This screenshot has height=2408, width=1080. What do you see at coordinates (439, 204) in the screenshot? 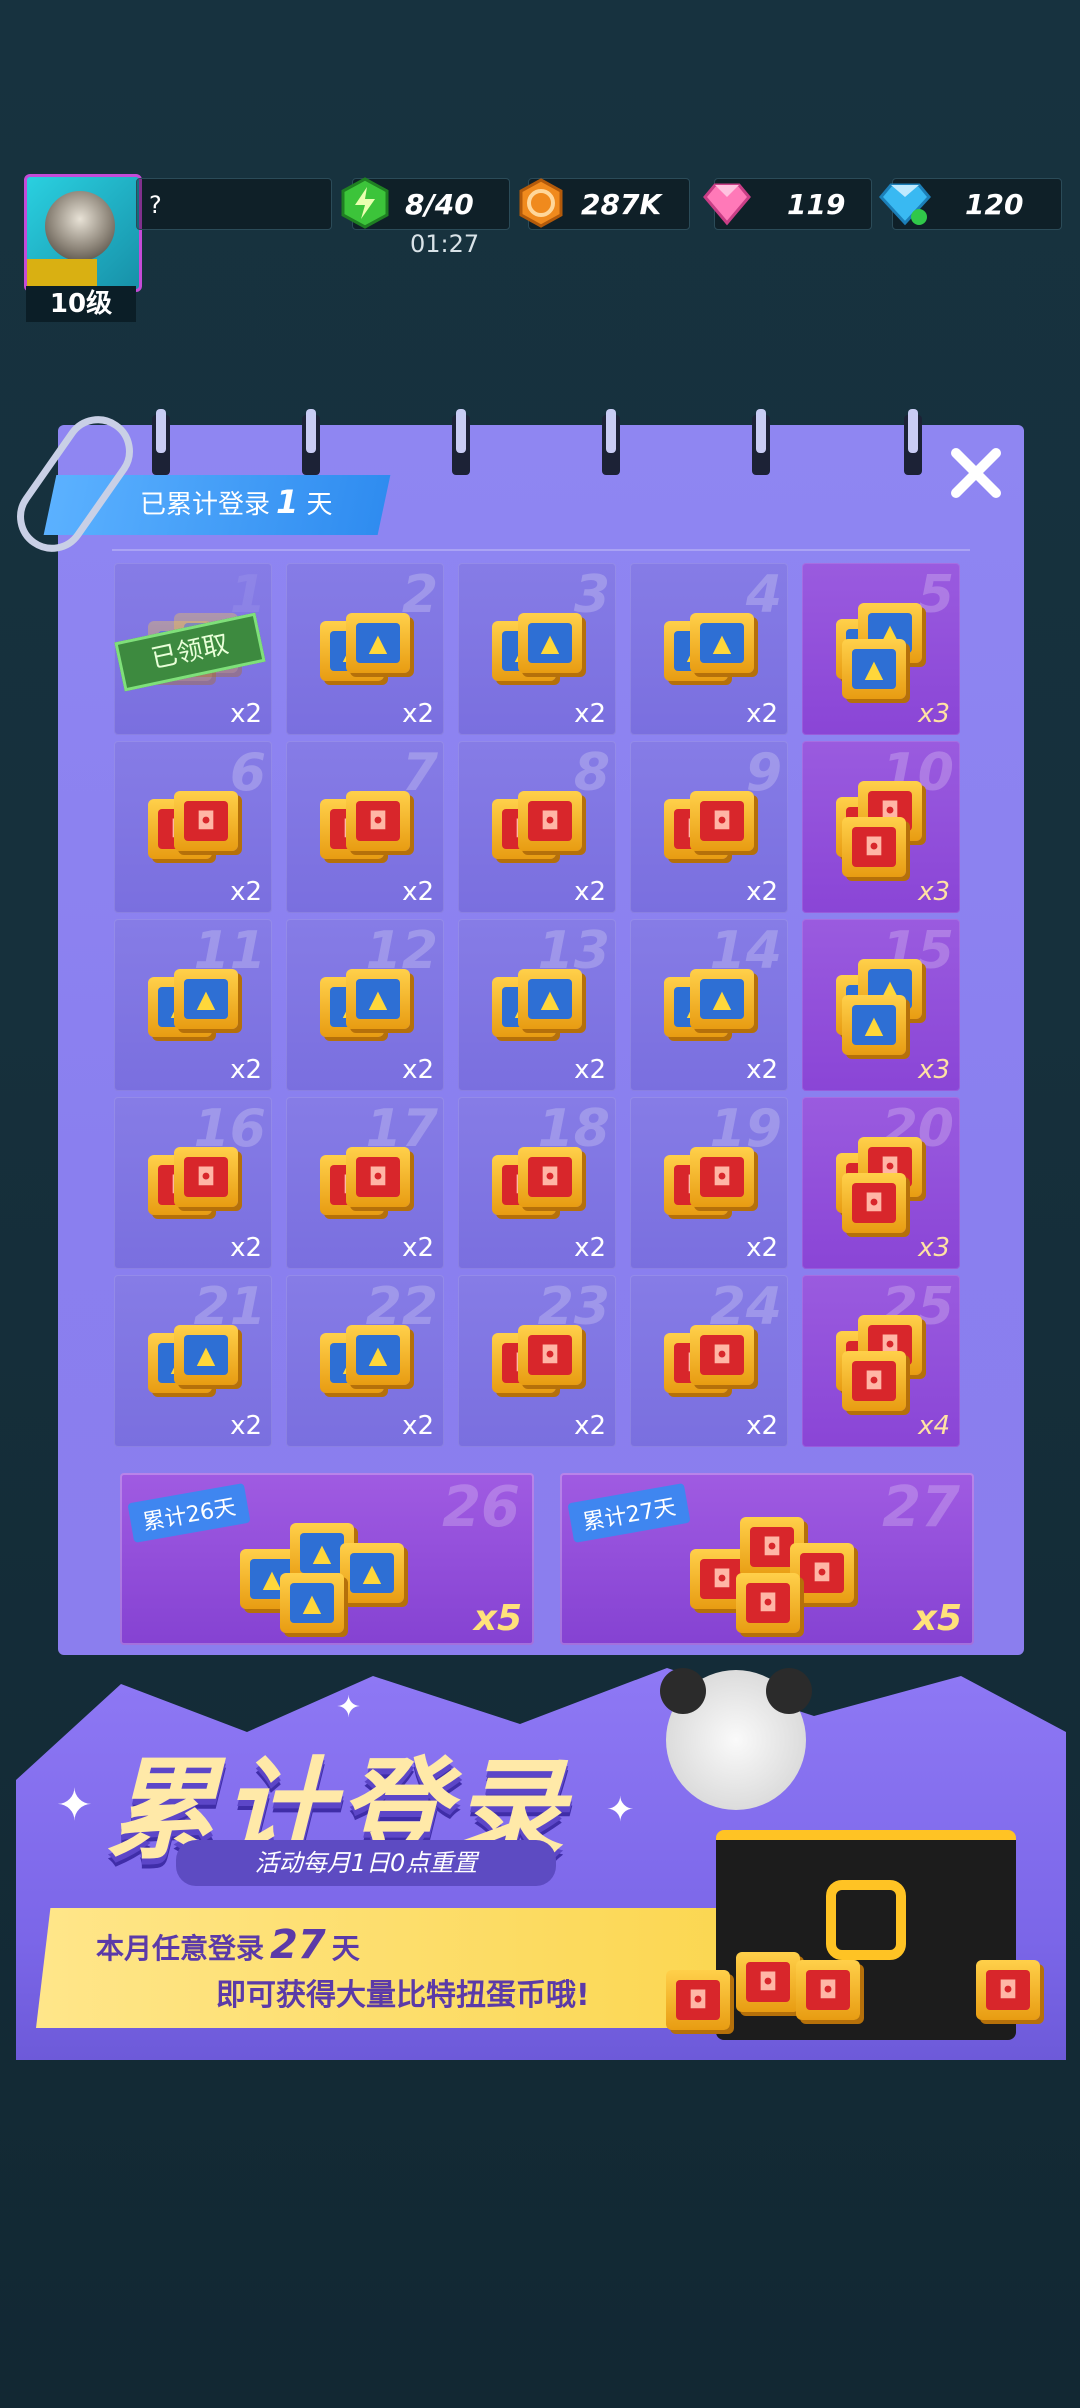
I see `energy-value: 8/40` at bounding box center [439, 204].